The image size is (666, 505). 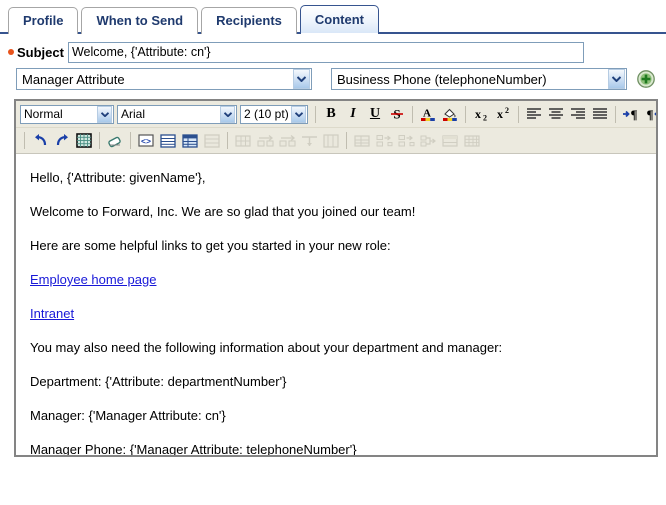 What do you see at coordinates (133, 114) in the screenshot?
I see `font-family-value: Arial` at bounding box center [133, 114].